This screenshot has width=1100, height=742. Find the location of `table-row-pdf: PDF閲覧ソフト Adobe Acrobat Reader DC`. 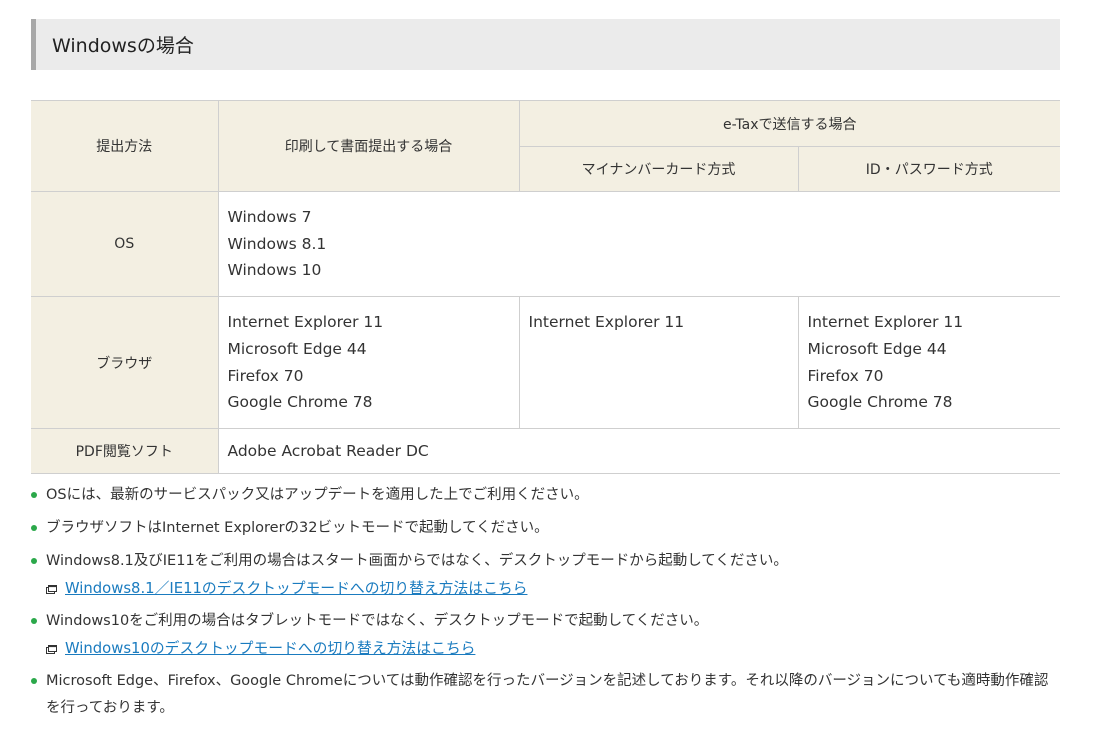

table-row-pdf: PDF閲覧ソフト Adobe Acrobat Reader DC is located at coordinates (546, 450).